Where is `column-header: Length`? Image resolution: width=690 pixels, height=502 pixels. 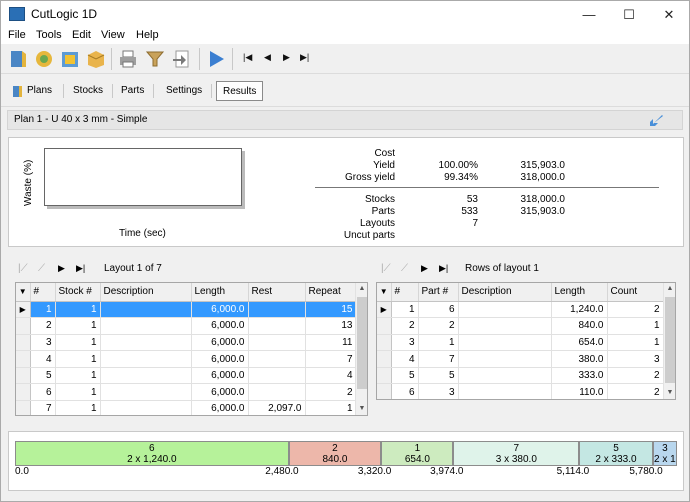 column-header: Length is located at coordinates (220, 292).